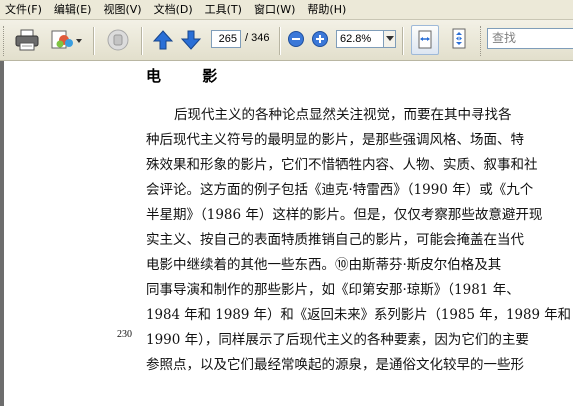 Image resolution: width=573 pixels, height=406 pixels. Describe the element at coordinates (343, 115) in the screenshot. I see `text-line: 后现代主义的各种论点显然关注视觉，而要在其中寻找各` at that location.